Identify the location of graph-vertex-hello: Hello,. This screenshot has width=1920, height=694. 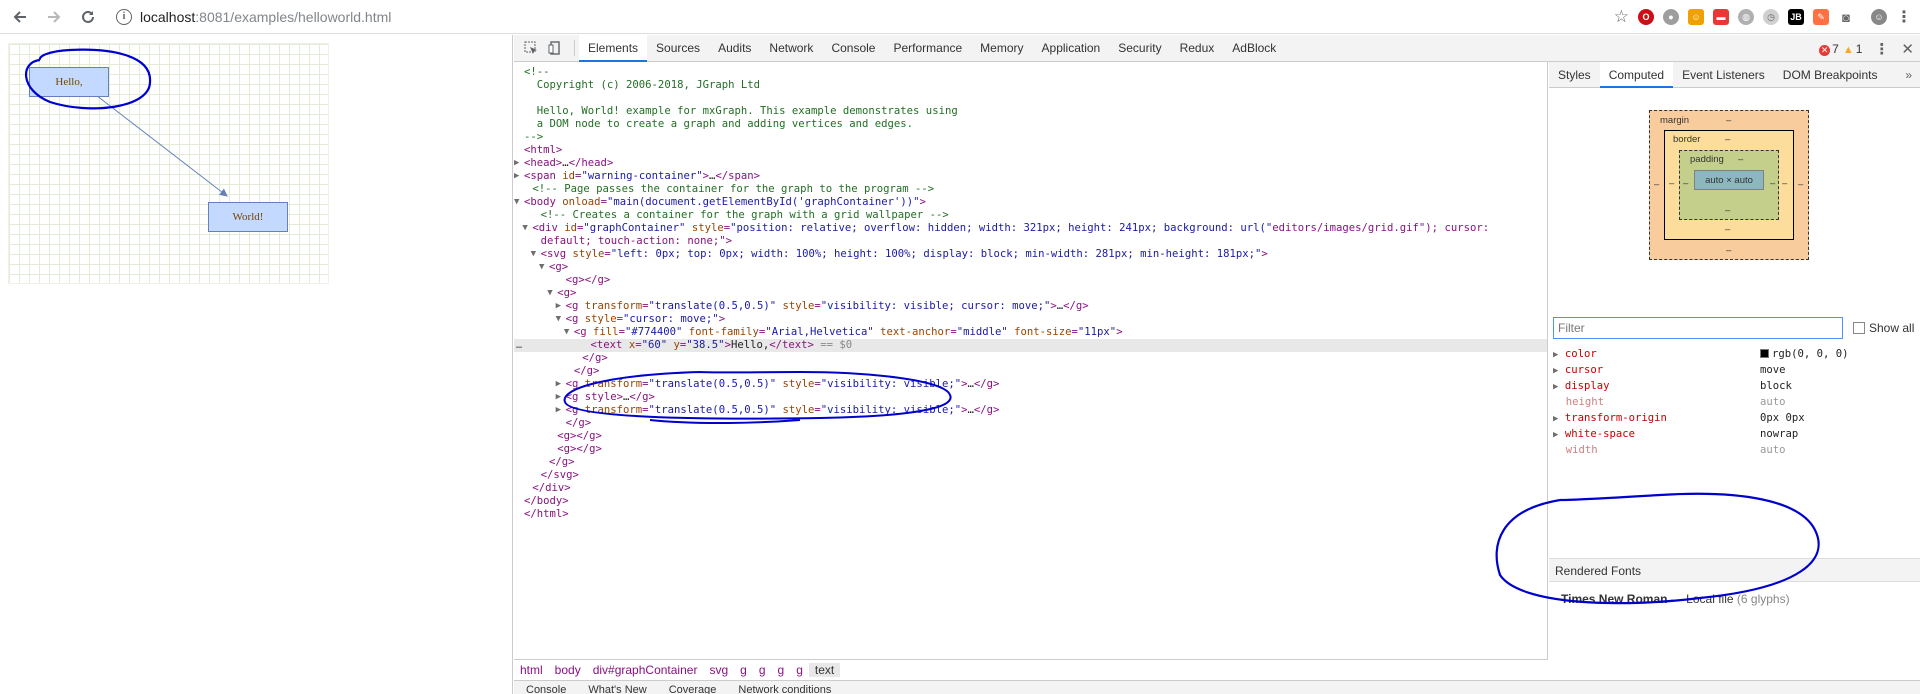
(69, 82).